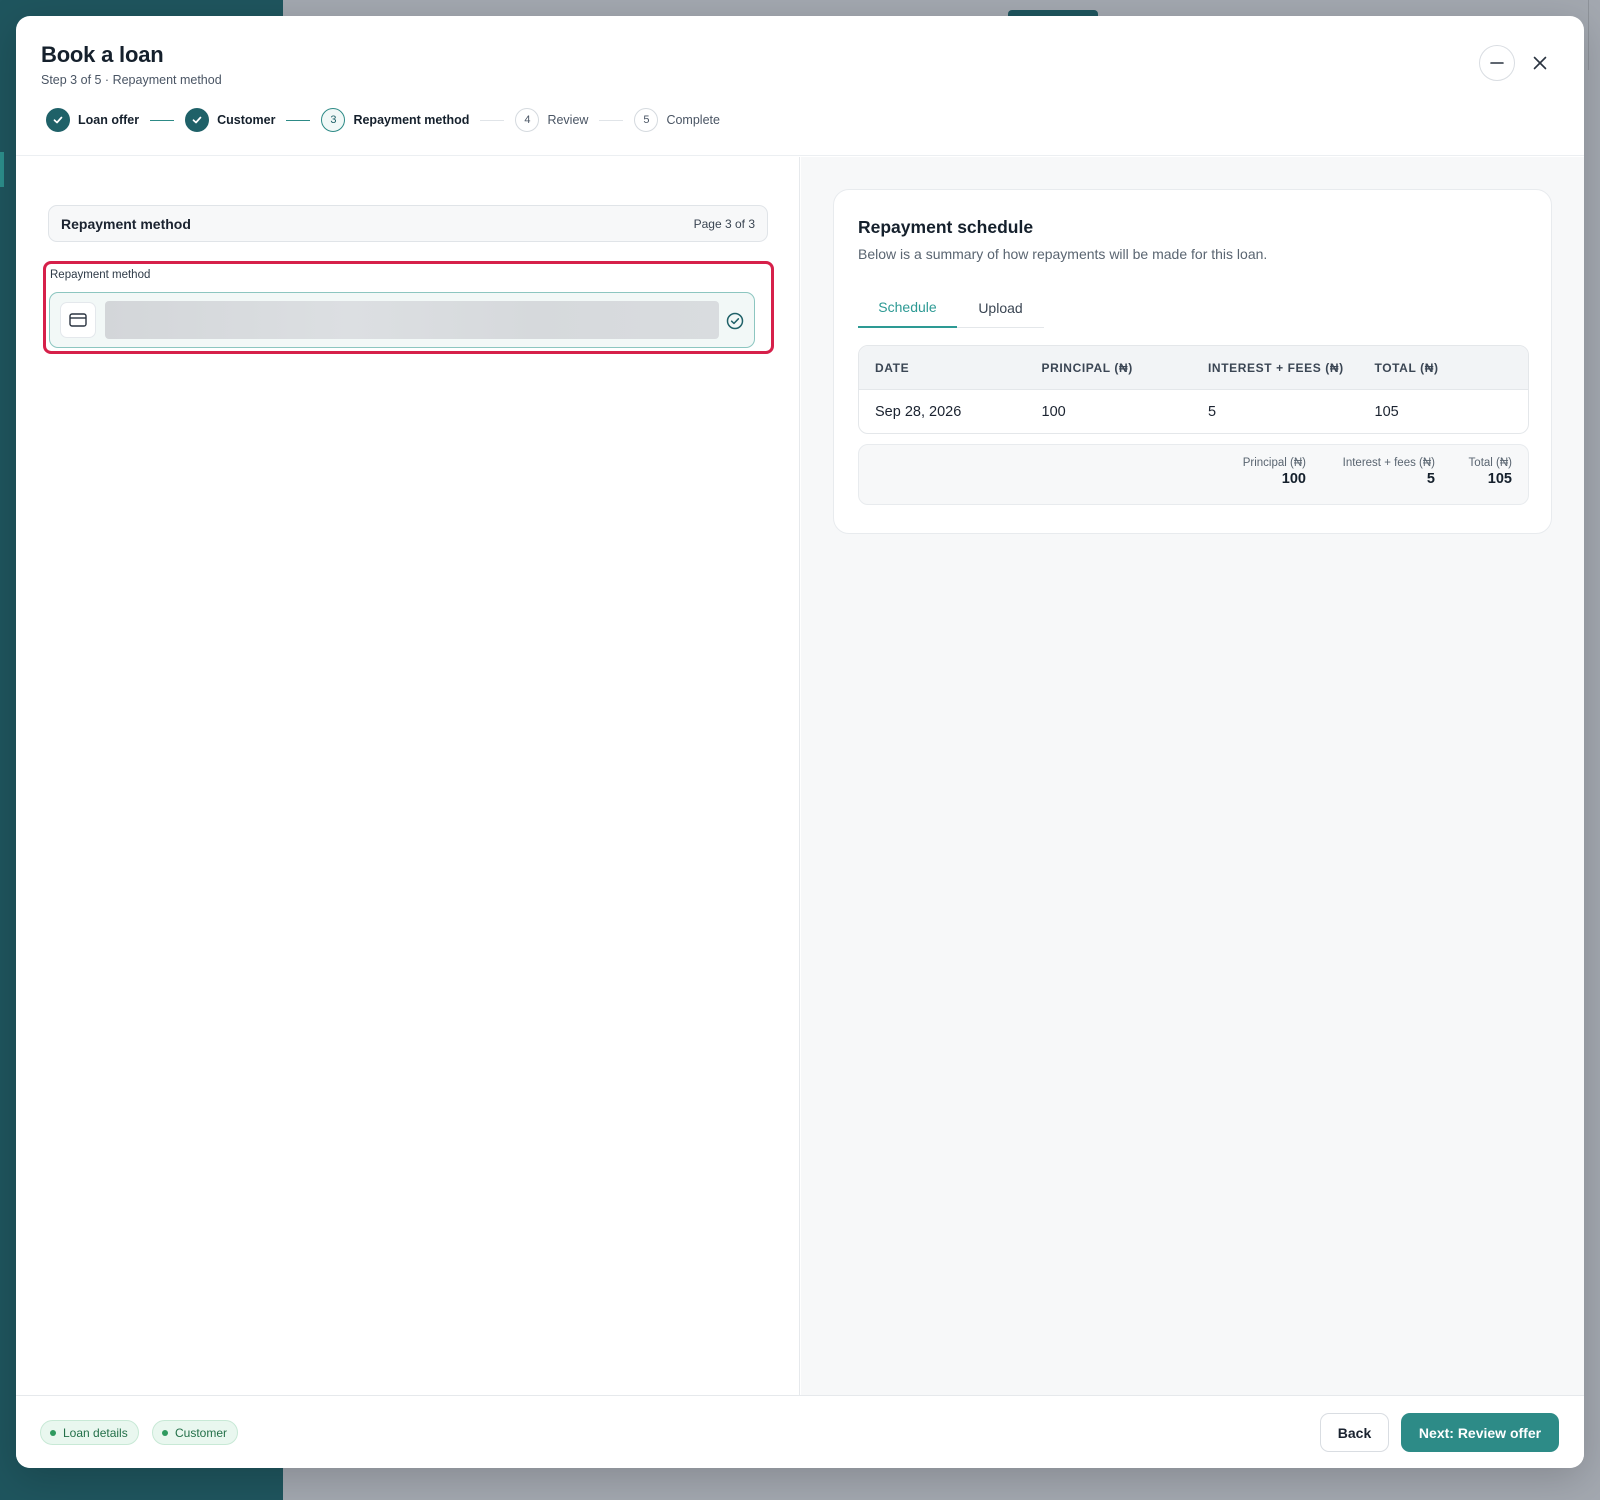 Image resolution: width=1600 pixels, height=1500 pixels. I want to click on sidebar-active-indicator, so click(2, 169).